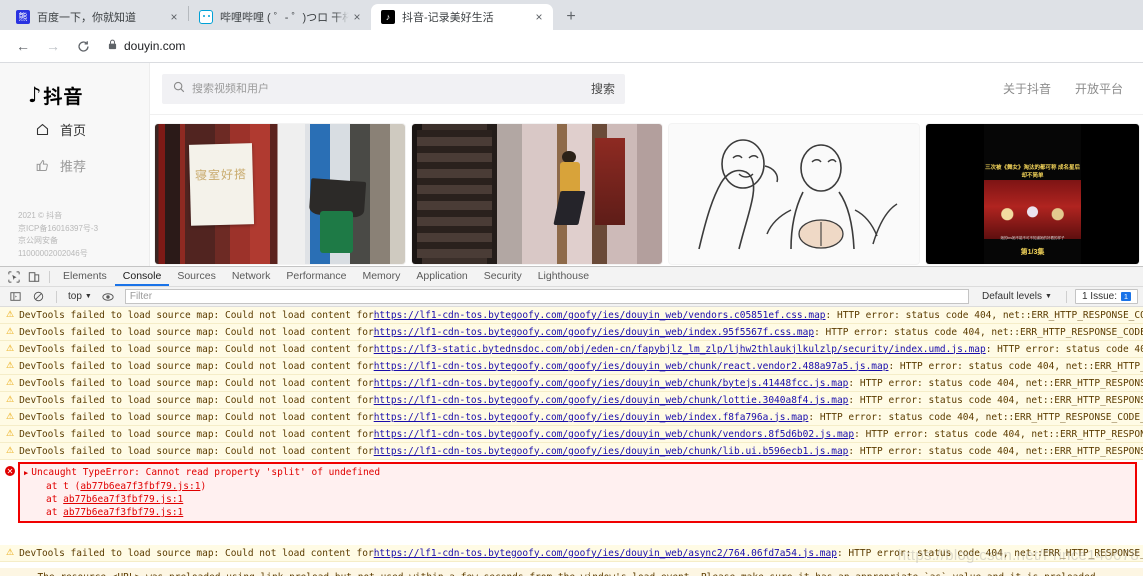 The image size is (1143, 576). Describe the element at coordinates (251, 276) in the screenshot. I see `tab-network: Network` at that location.